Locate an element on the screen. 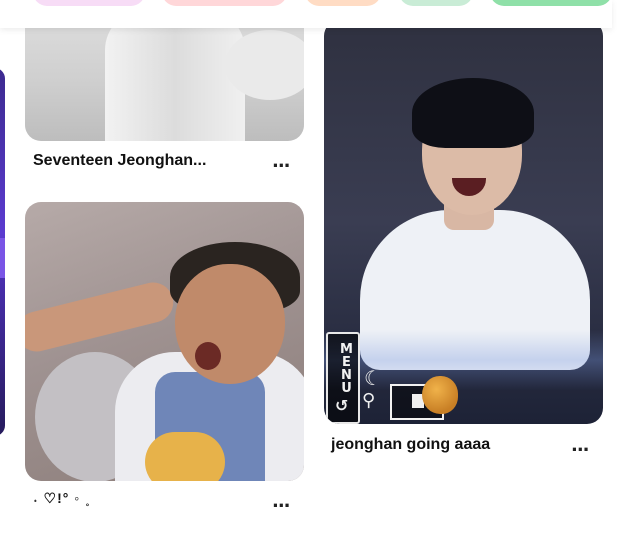 This screenshot has width=624, height=536. photo-mouth is located at coordinates (208, 356).